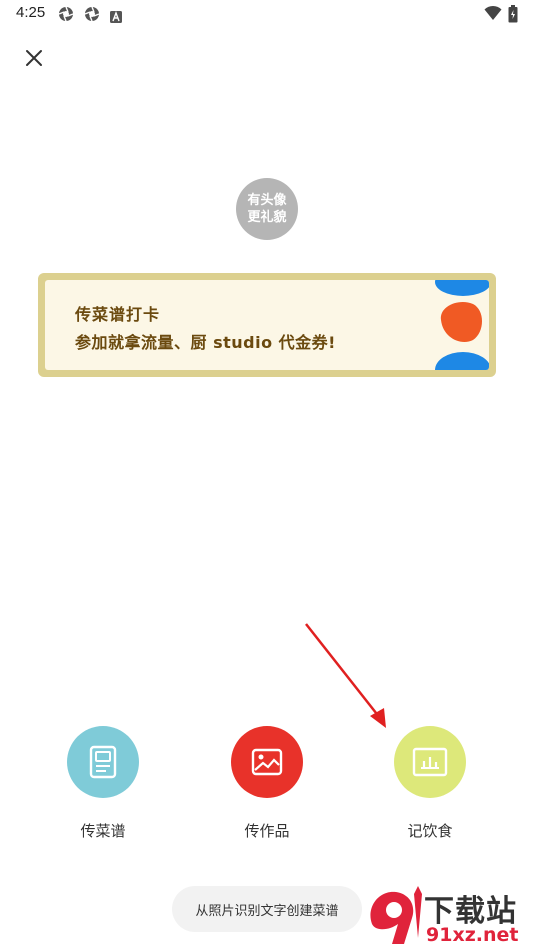 Image resolution: width=534 pixels, height=950 pixels. Describe the element at coordinates (116, 15) in the screenshot. I see `font-a-icon` at that location.